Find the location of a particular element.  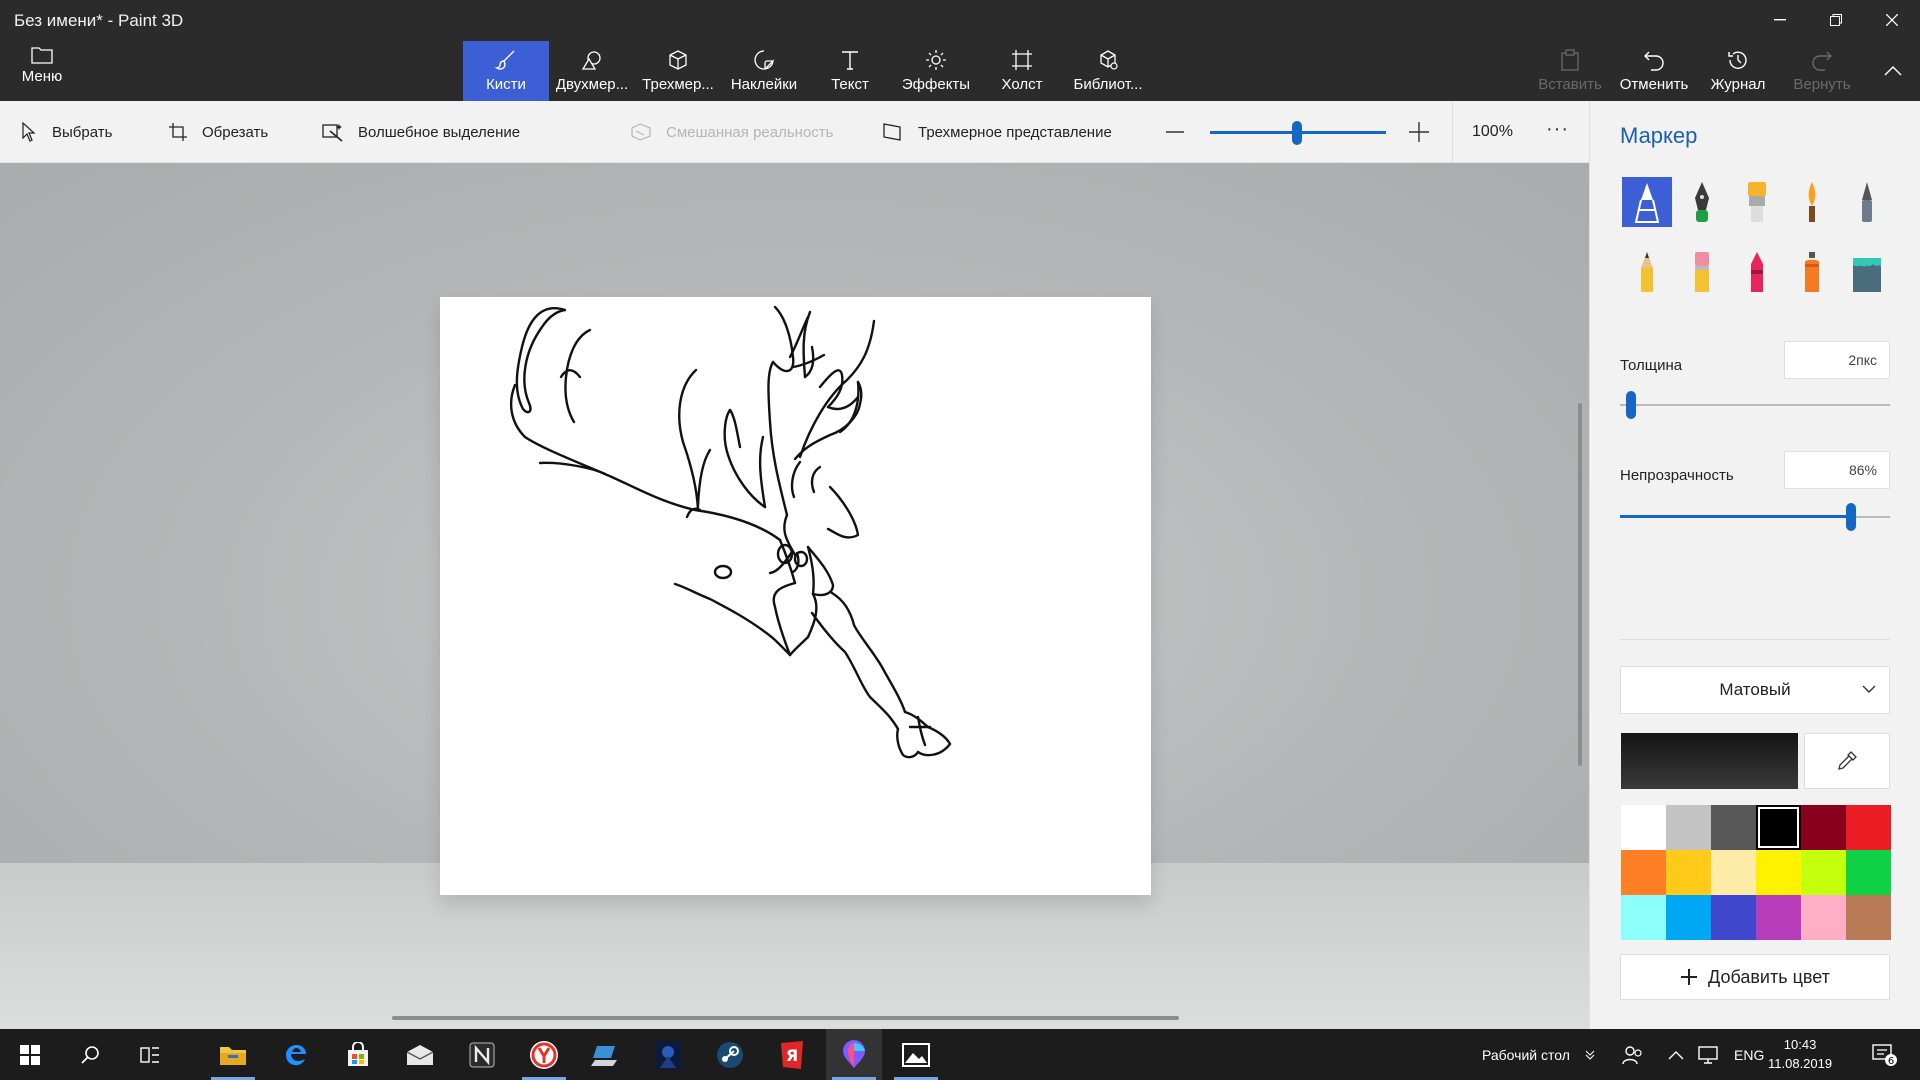

task-view-button is located at coordinates (150, 1054).